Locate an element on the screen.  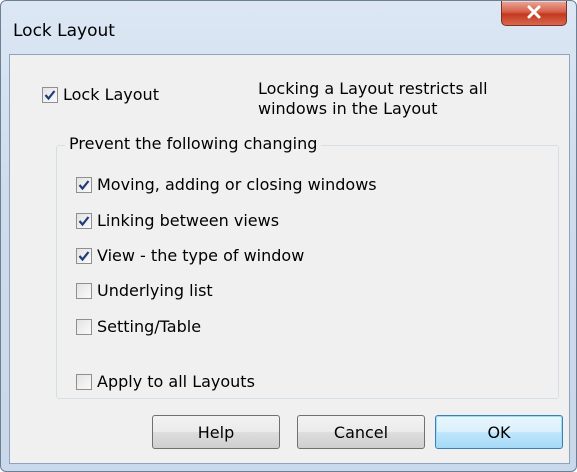
description-line-2: windows in the Layout is located at coordinates (348, 108).